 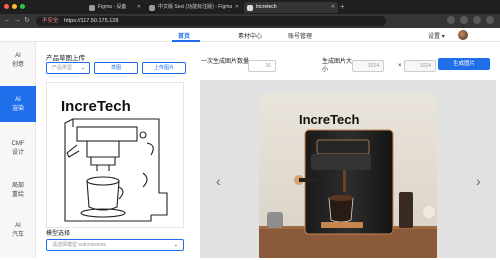 What do you see at coordinates (477, 20) in the screenshot?
I see `profile-icon` at bounding box center [477, 20].